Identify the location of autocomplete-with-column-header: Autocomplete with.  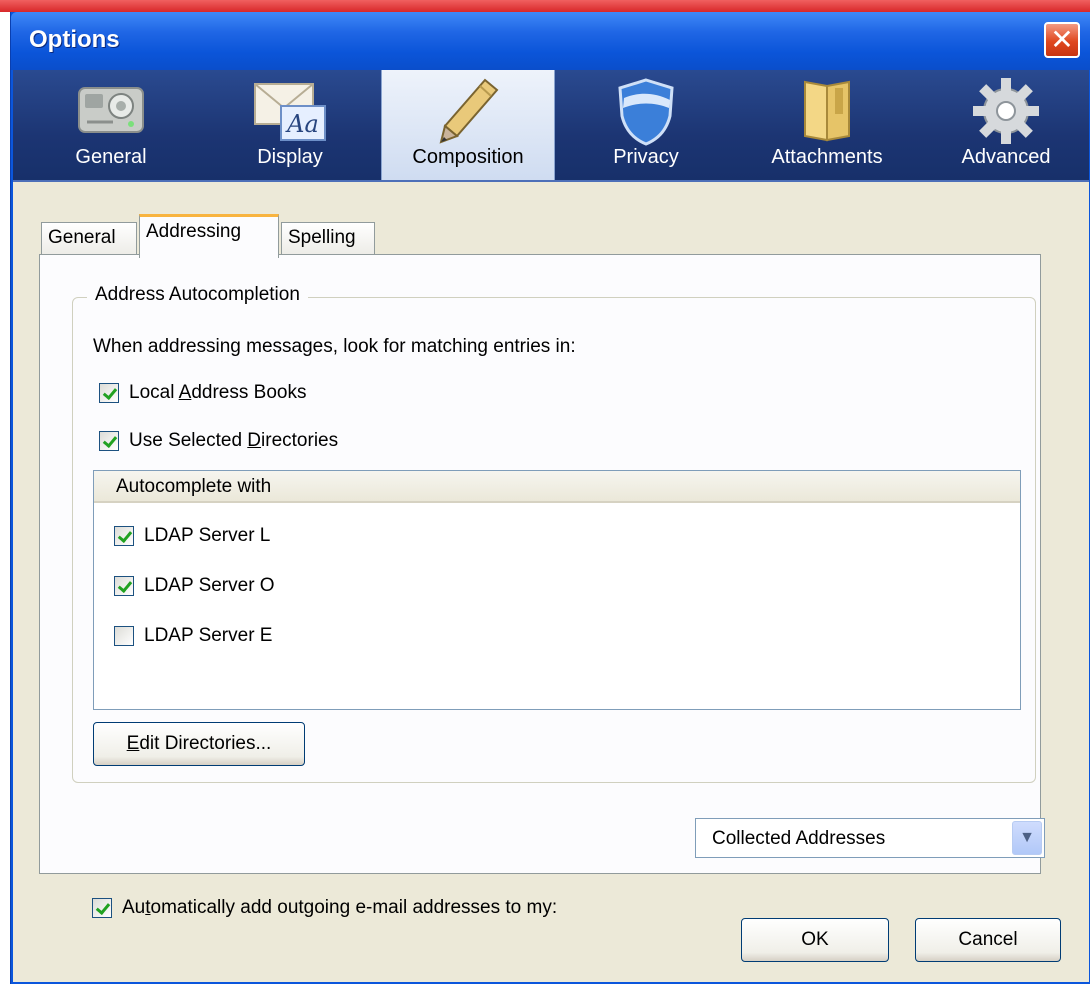
(557, 487).